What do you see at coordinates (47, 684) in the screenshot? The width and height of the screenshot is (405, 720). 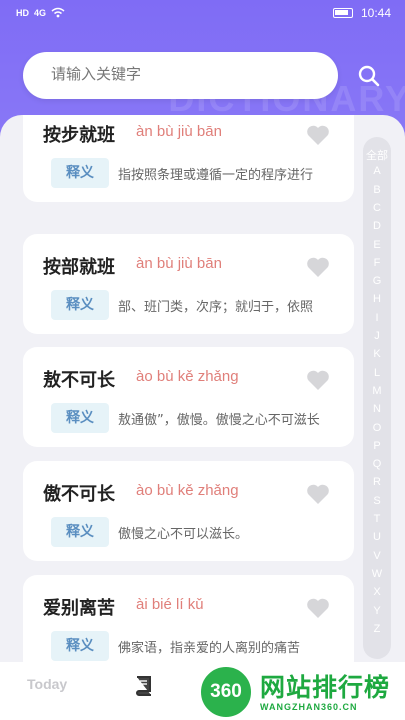 I see `nav-today-tab: Today` at bounding box center [47, 684].